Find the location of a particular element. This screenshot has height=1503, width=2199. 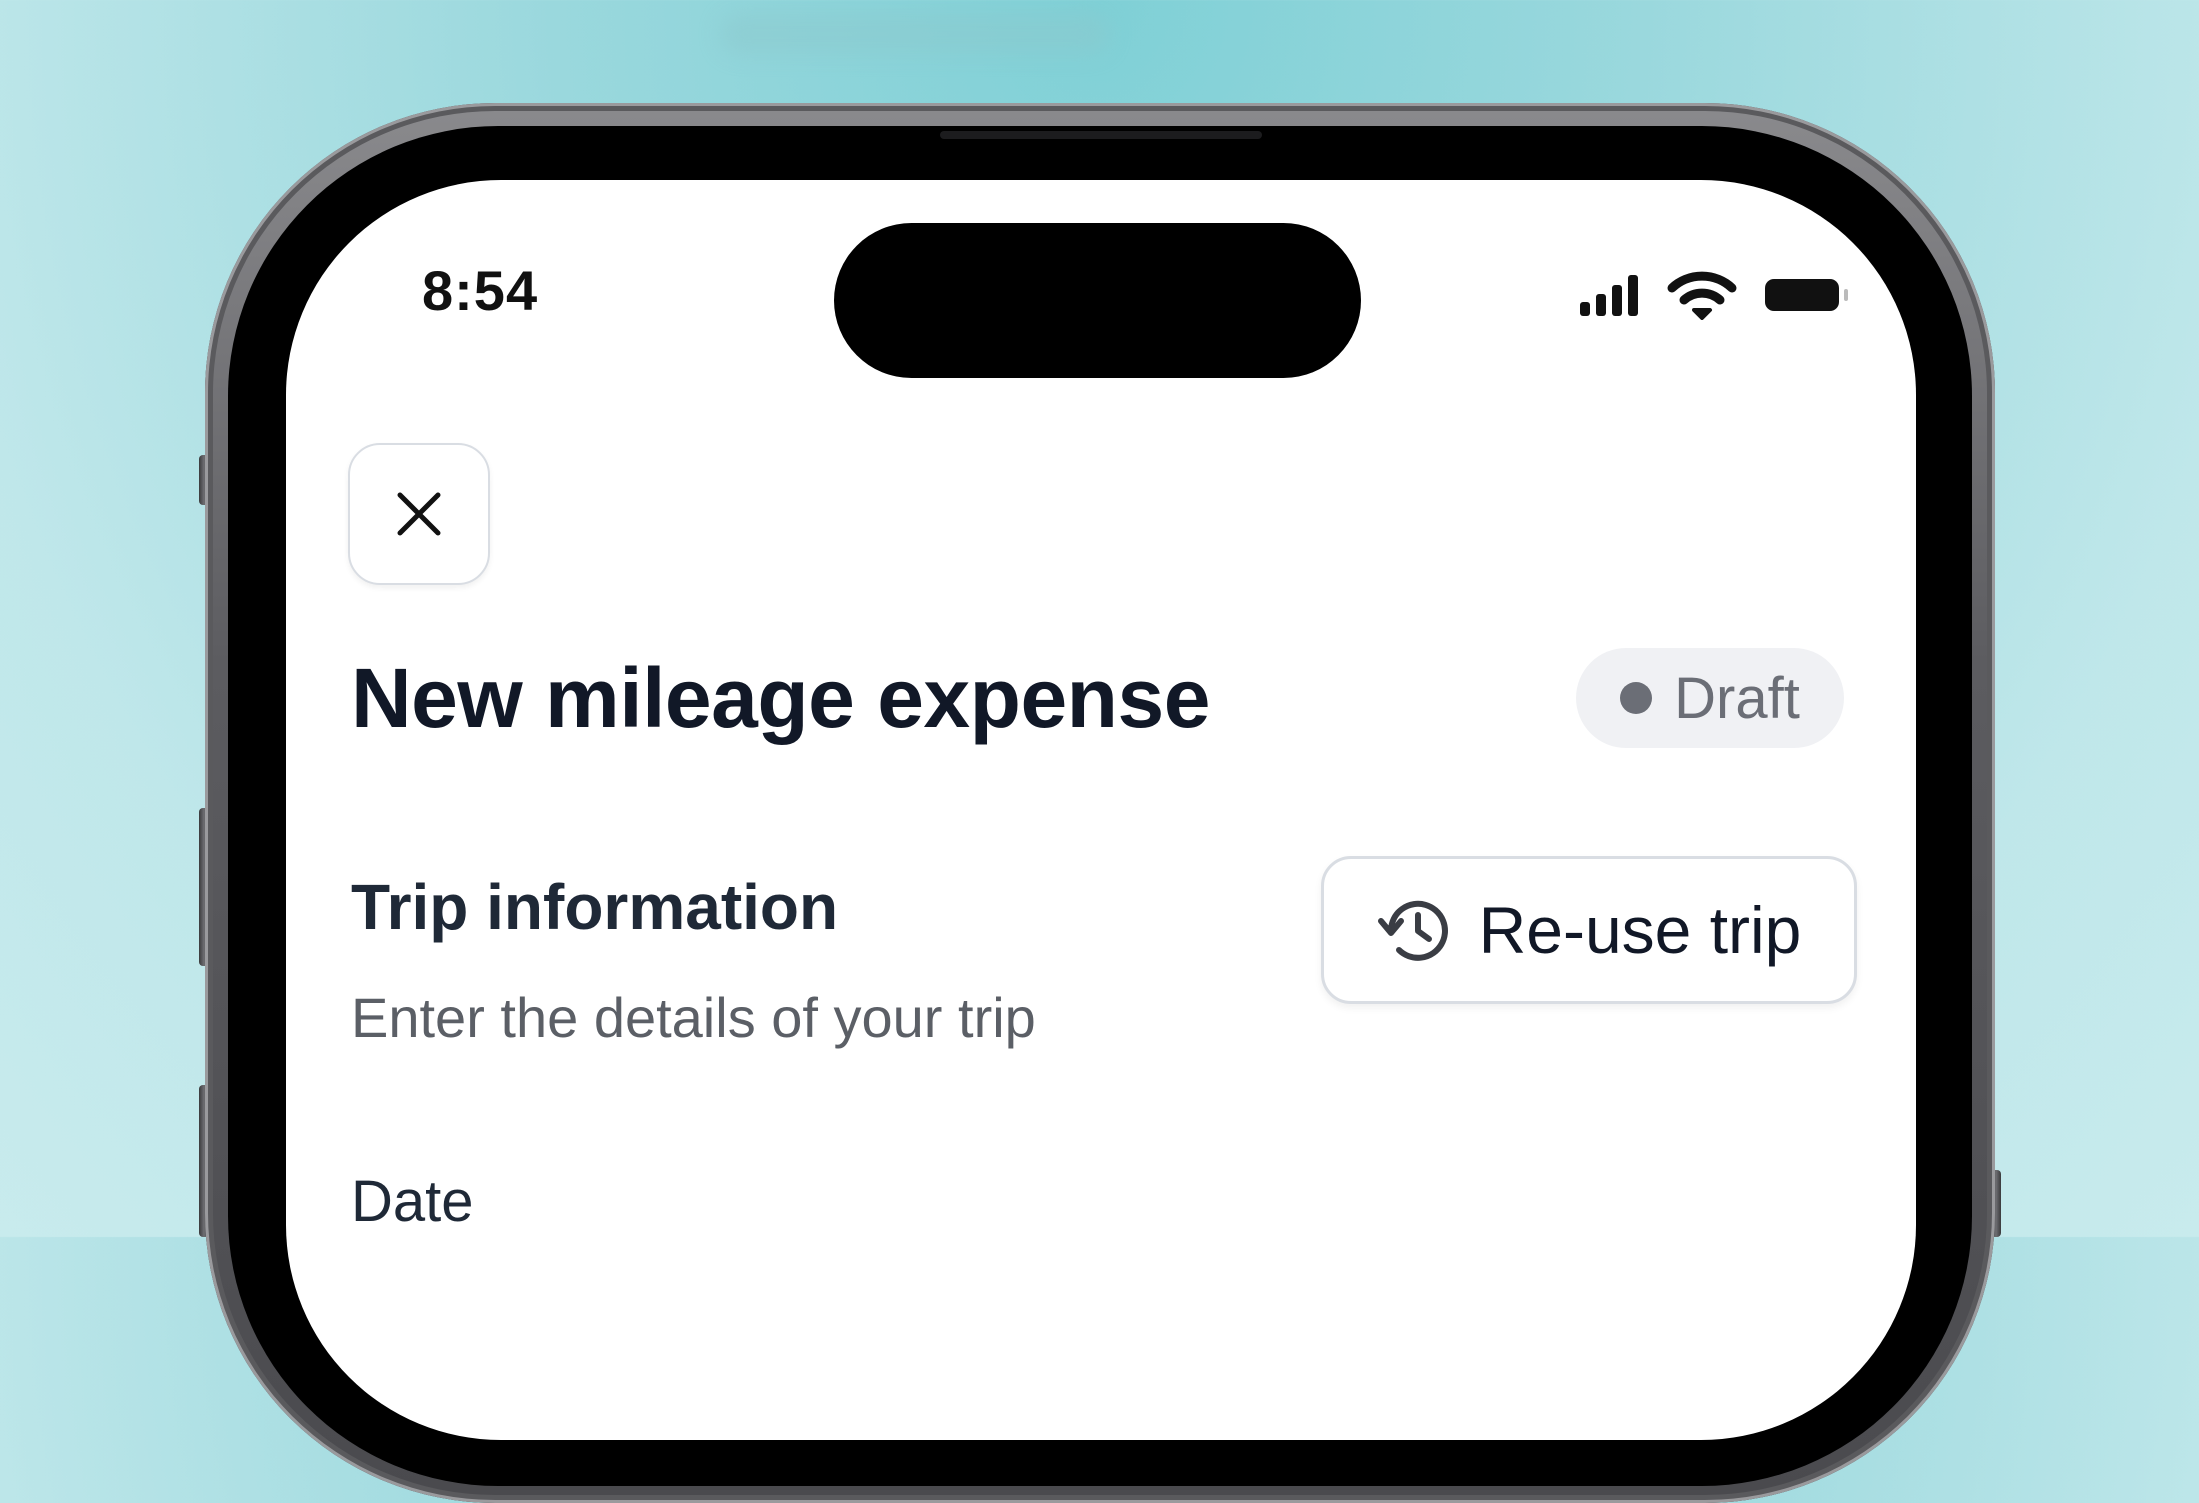

reuse-trip-label: Re-use trip is located at coordinates (1640, 930).